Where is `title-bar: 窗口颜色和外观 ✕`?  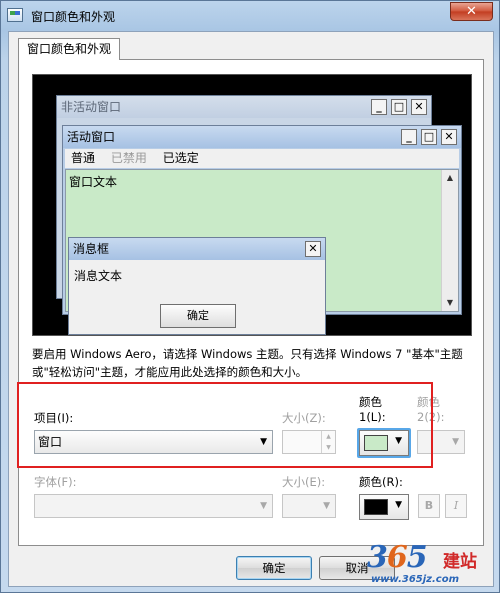 title-bar: 窗口颜色和外观 ✕ is located at coordinates (250, 16).